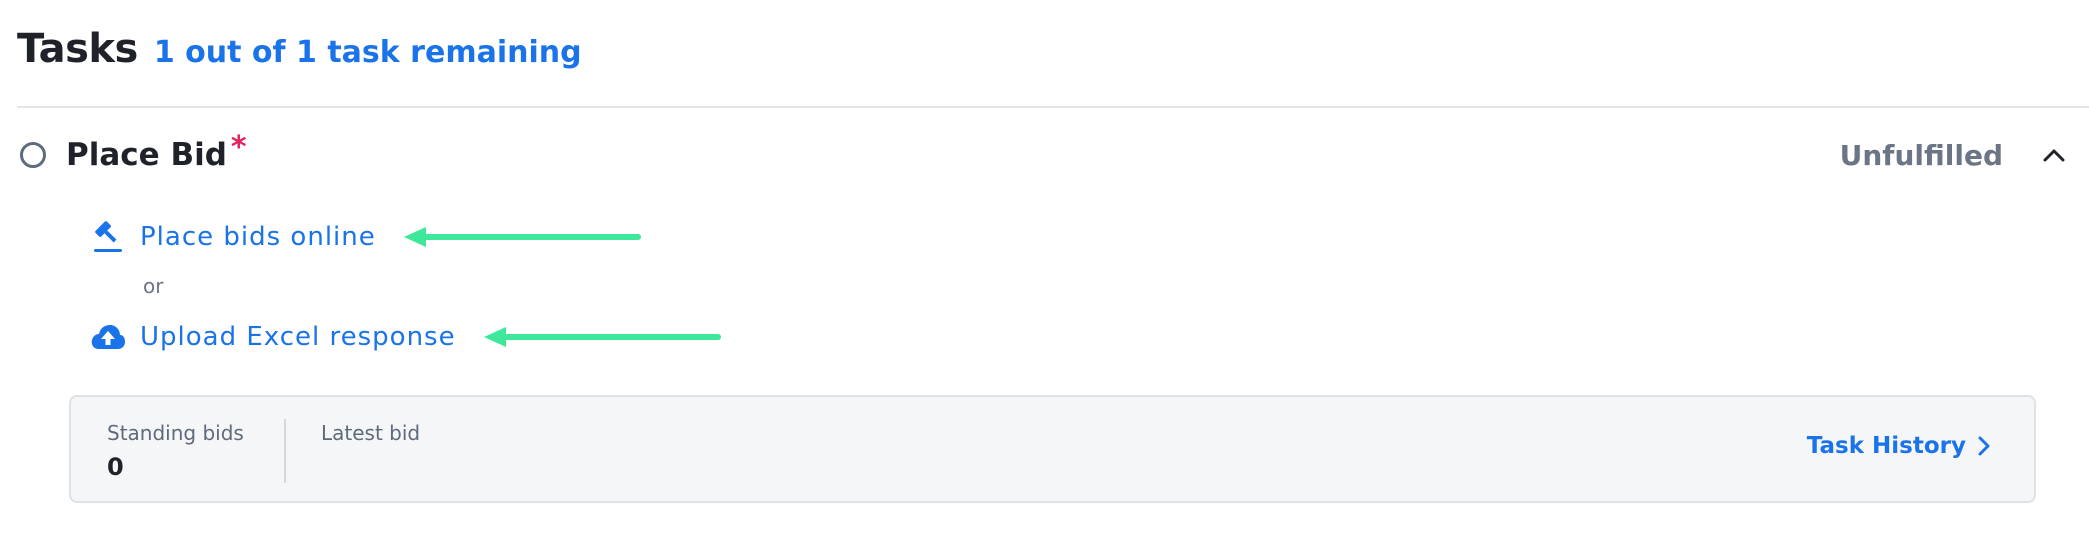 The width and height of the screenshot is (2089, 556). Describe the element at coordinates (258, 237) in the screenshot. I see `place-bids-online-label: Place bids online` at that location.